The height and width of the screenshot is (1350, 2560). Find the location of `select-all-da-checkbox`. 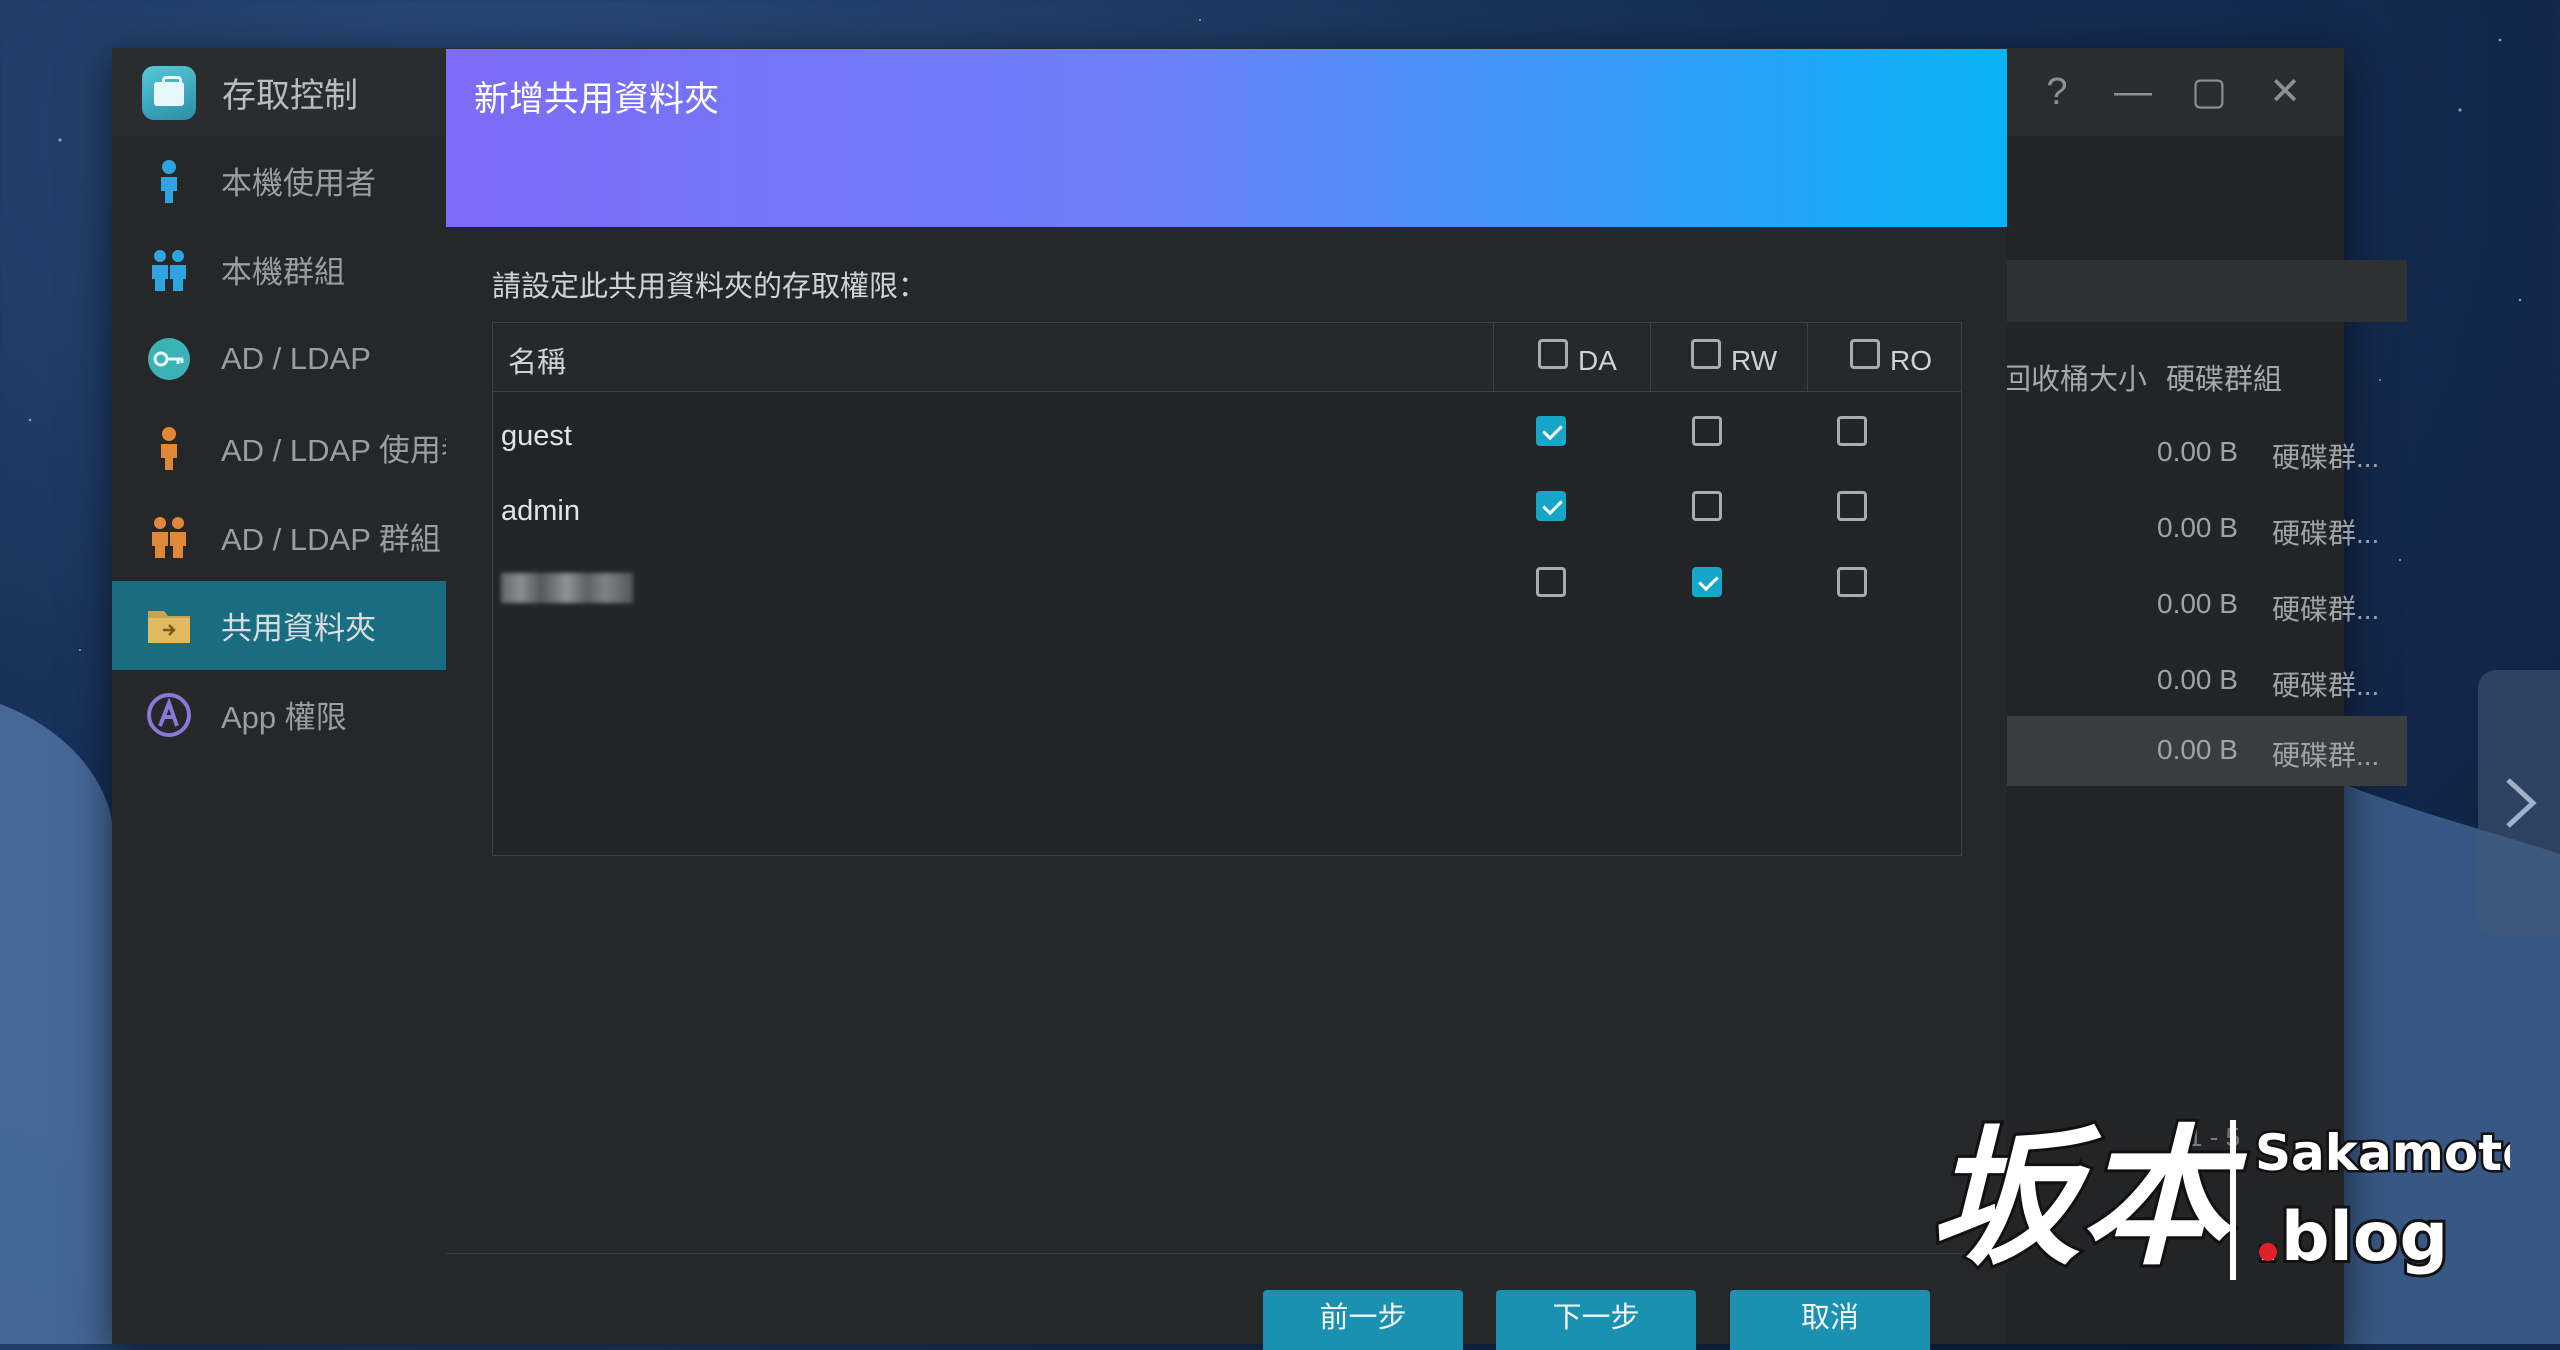

select-all-da-checkbox is located at coordinates (1553, 354).